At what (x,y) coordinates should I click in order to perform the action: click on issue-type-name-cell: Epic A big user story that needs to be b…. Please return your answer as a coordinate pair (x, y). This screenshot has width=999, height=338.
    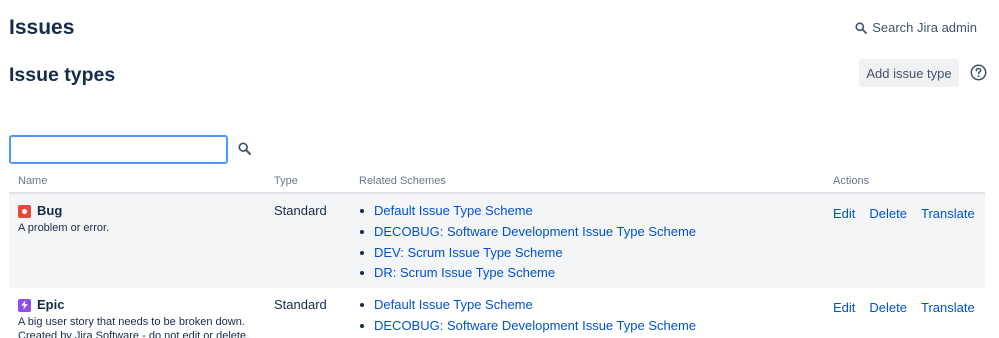
    Looking at the image, I should click on (145, 317).